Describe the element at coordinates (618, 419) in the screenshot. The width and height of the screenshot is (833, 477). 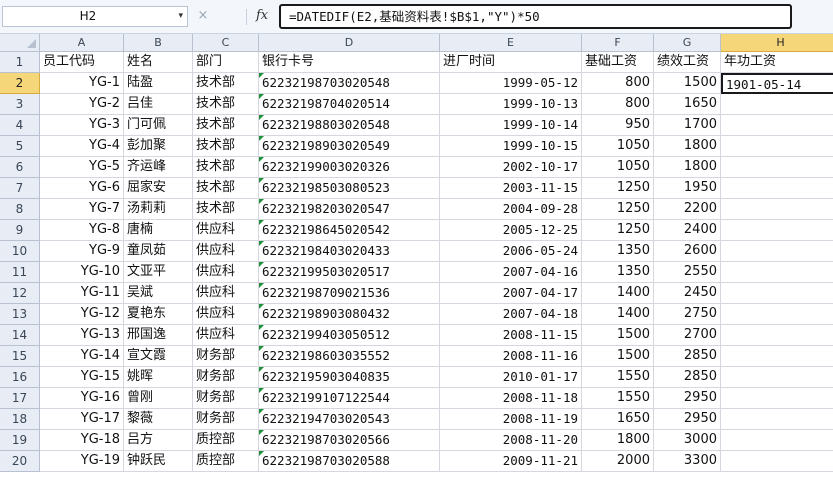
I see `table-cell: 1650` at that location.